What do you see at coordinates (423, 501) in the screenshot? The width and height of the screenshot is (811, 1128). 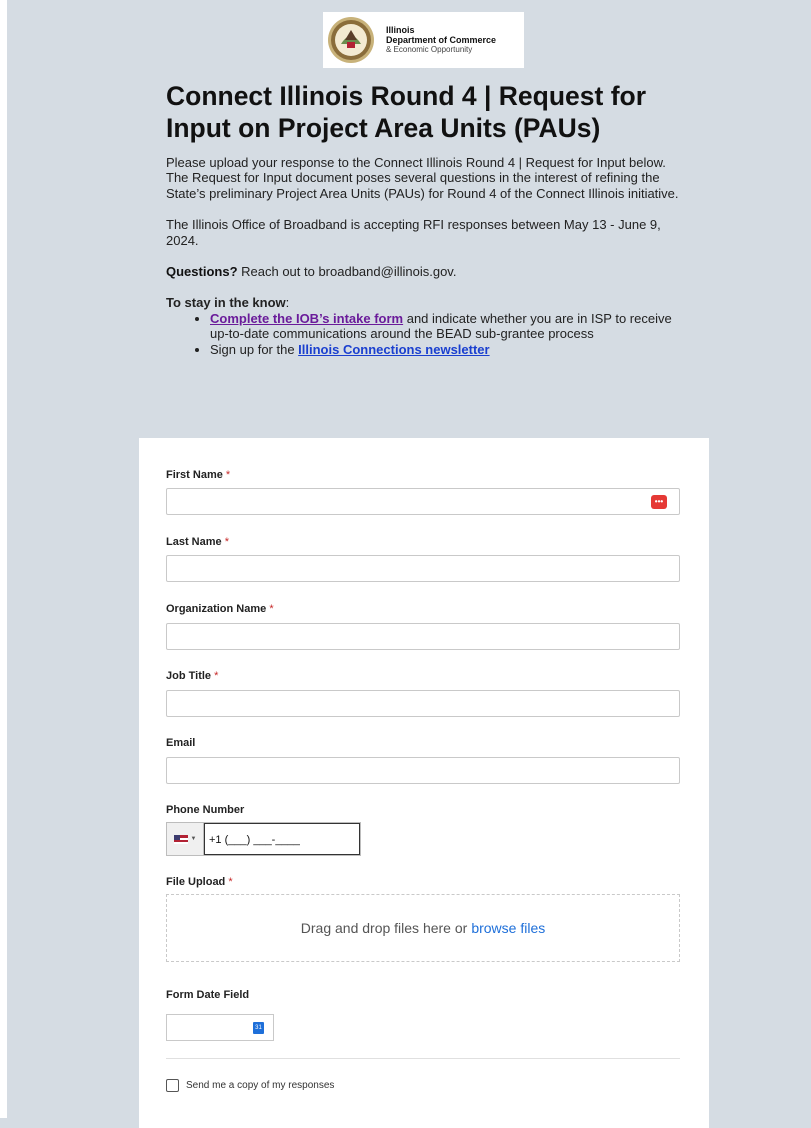 I see `first-name-input: •••` at bounding box center [423, 501].